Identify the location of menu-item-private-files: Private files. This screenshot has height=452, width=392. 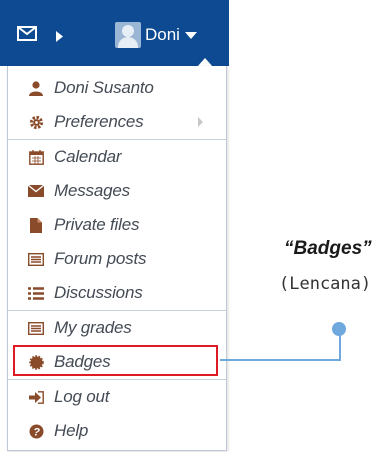
(117, 225).